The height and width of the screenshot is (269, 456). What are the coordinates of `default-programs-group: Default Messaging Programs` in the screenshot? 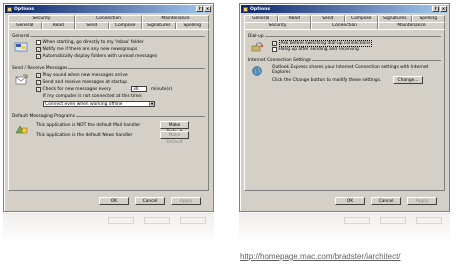 It's located at (108, 116).